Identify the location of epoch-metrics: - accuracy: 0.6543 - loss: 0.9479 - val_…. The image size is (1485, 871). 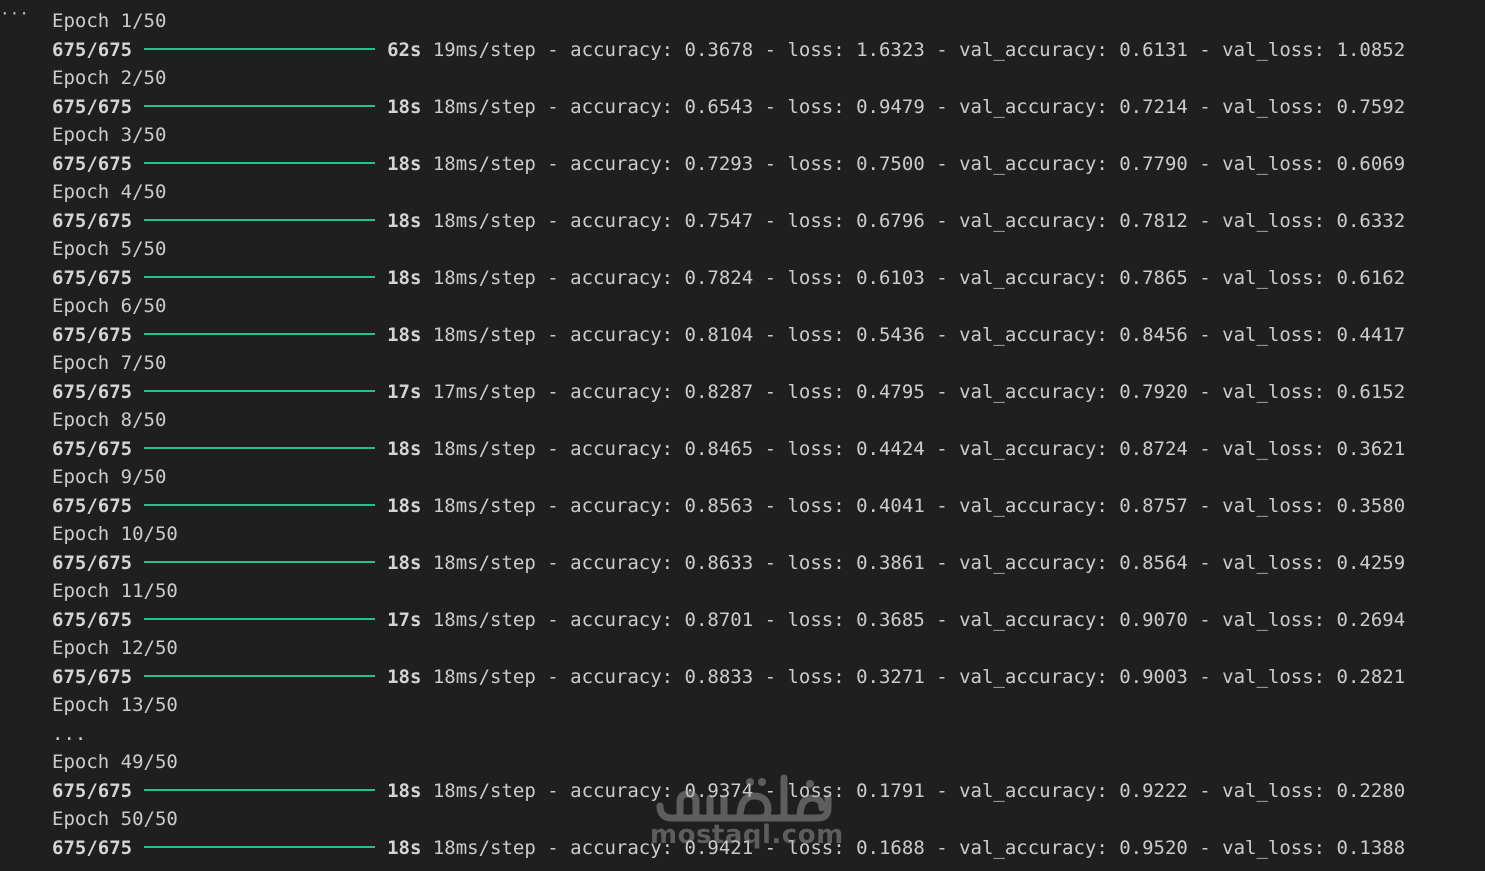
(976, 106).